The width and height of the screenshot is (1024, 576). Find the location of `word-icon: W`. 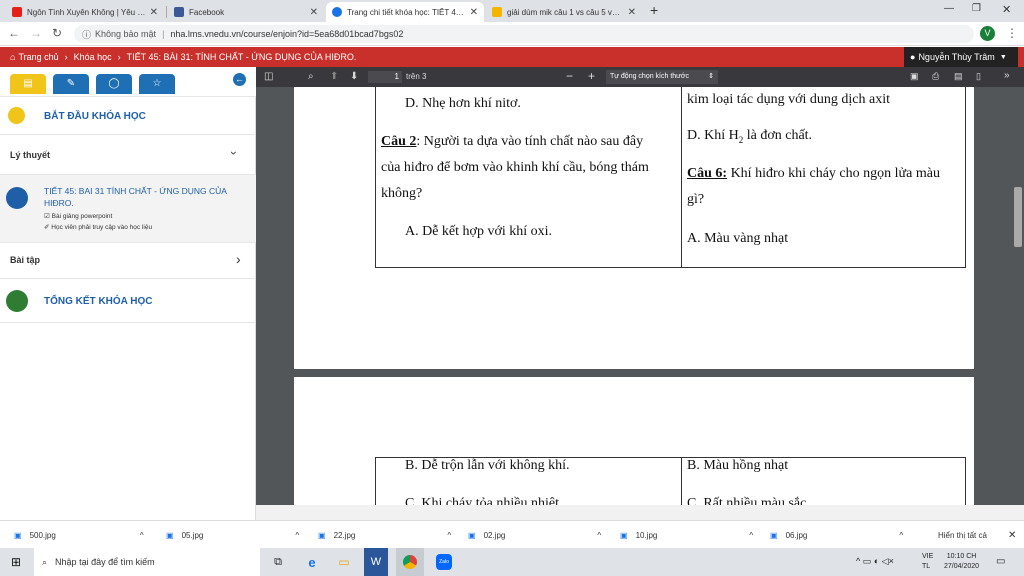

word-icon: W is located at coordinates (376, 562).